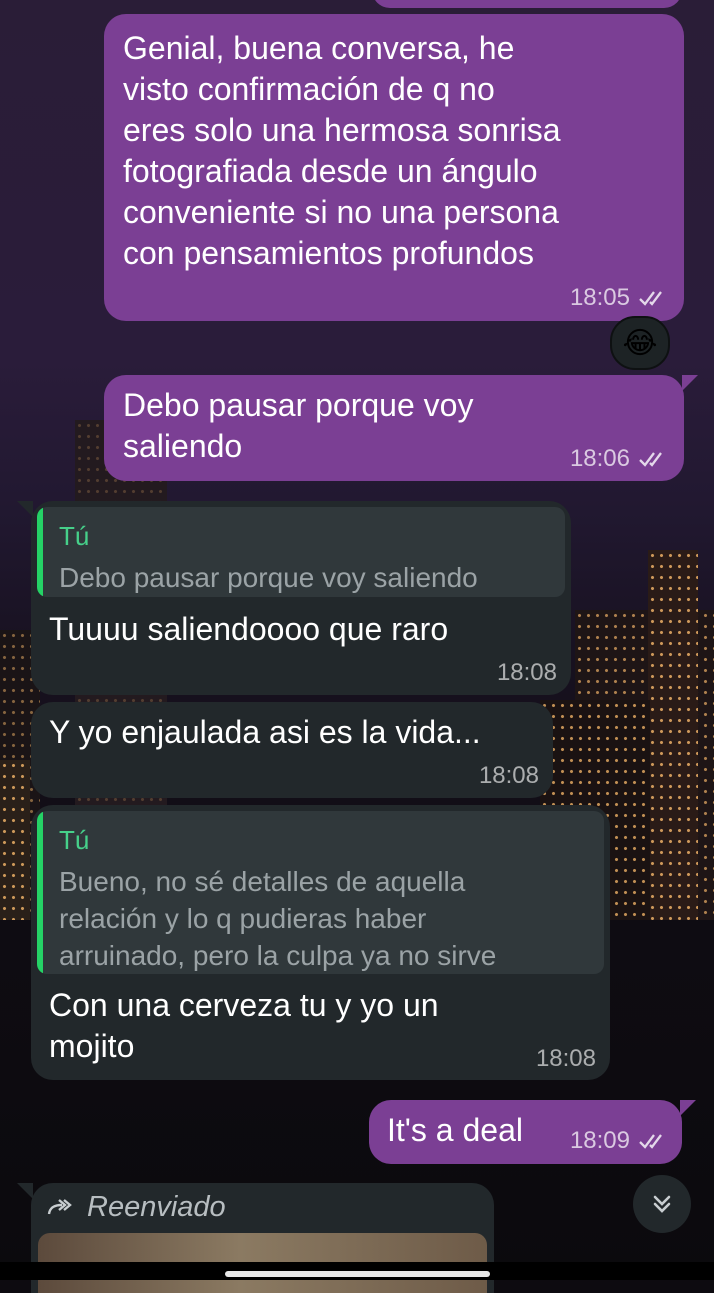 This screenshot has height=1293, width=714. What do you see at coordinates (532, 1132) in the screenshot?
I see `message-bubble-outgoing: It's a deal 18:09` at bounding box center [532, 1132].